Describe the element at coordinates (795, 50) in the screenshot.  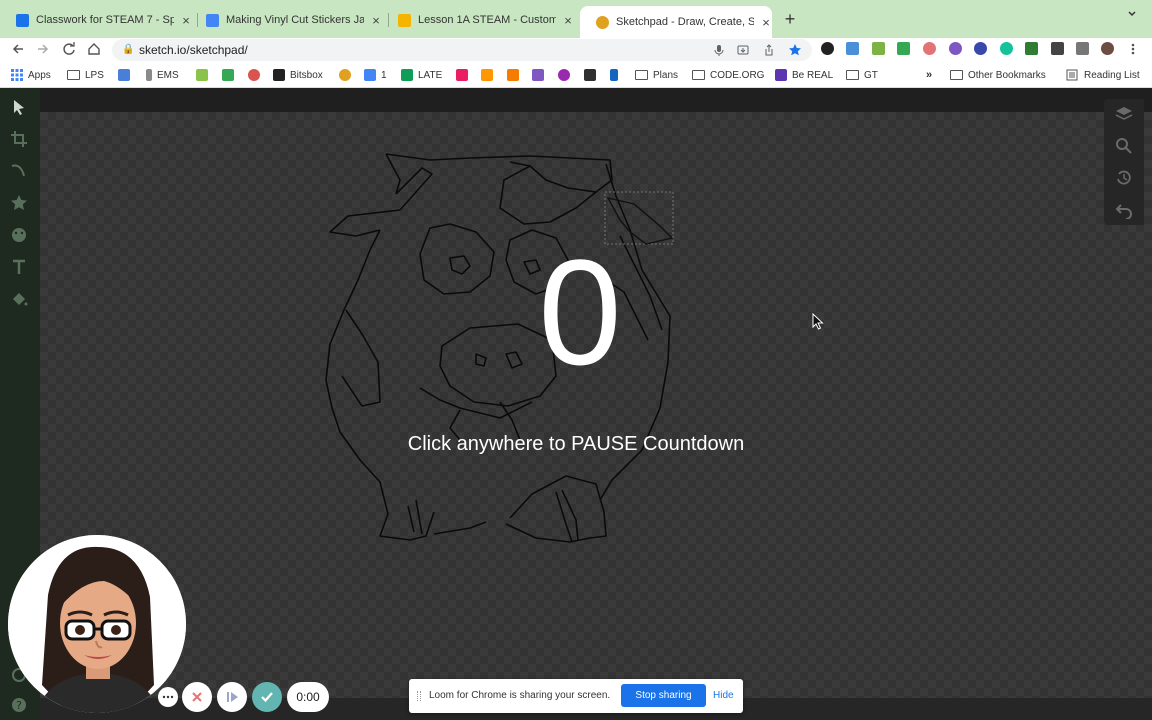
I see `bookmark-star-icon` at that location.